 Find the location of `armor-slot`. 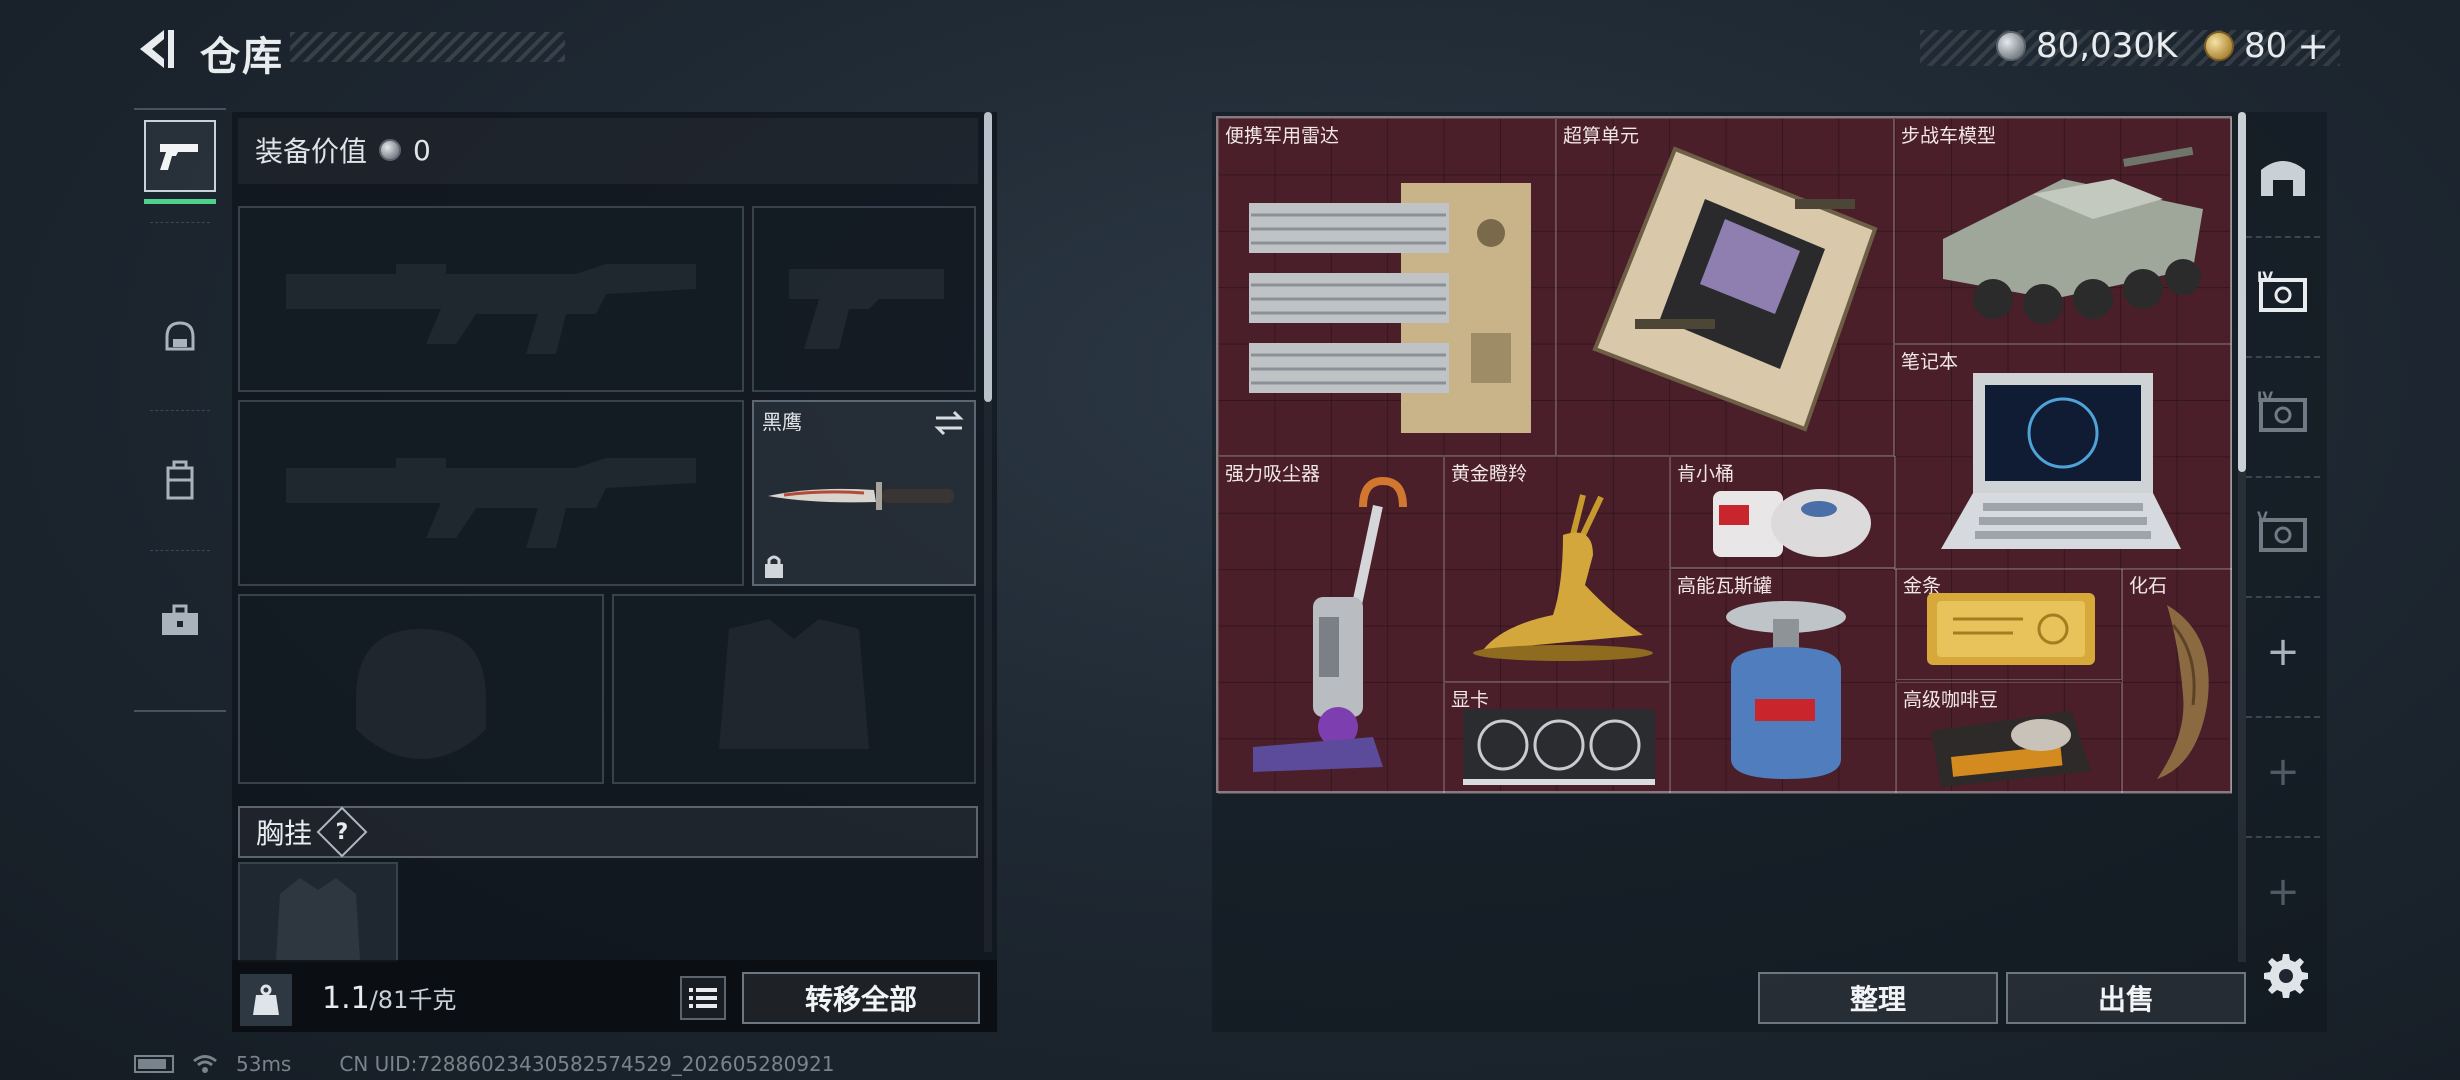

armor-slot is located at coordinates (794, 689).